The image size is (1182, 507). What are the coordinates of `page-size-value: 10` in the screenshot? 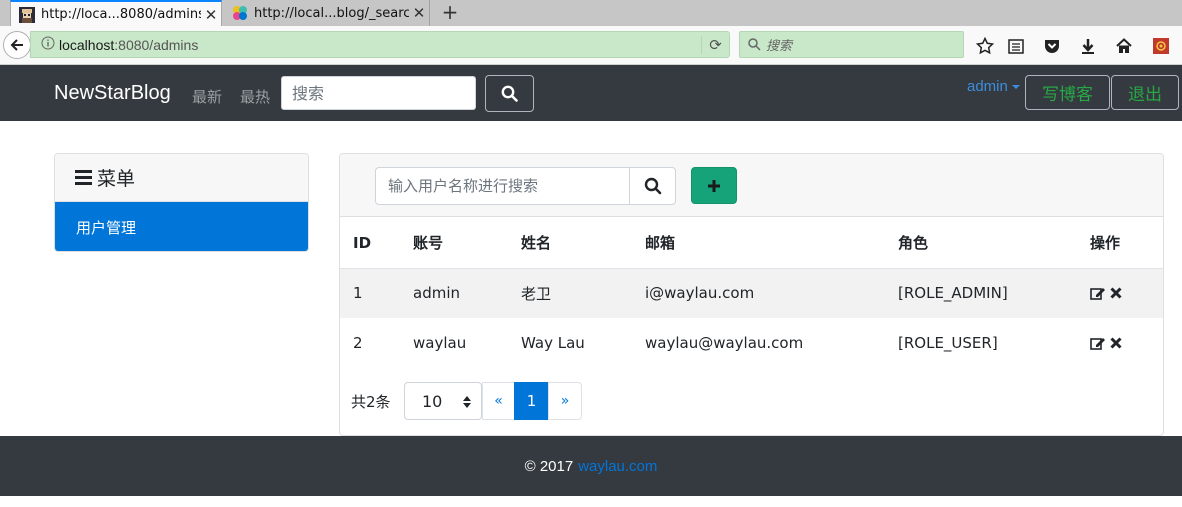 It's located at (432, 401).